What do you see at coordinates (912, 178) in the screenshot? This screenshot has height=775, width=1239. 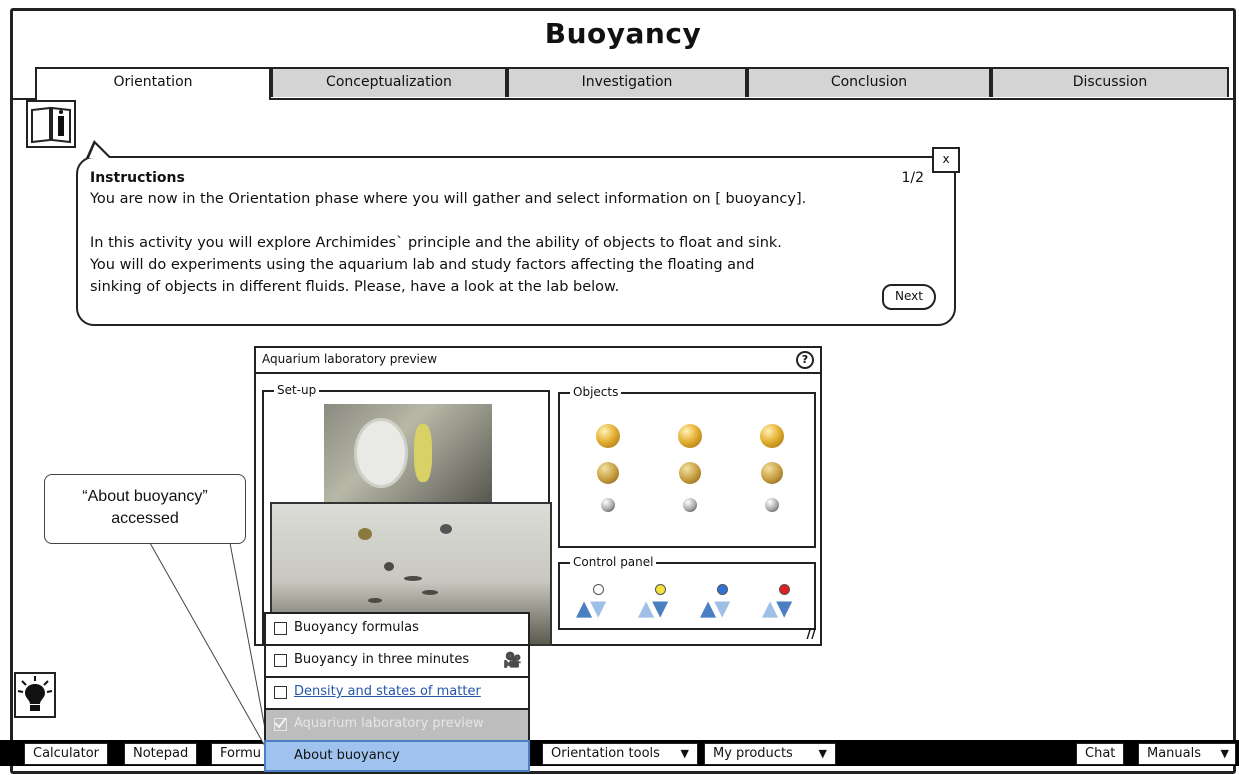 I see `instructions-page-indicator: 1/2` at bounding box center [912, 178].